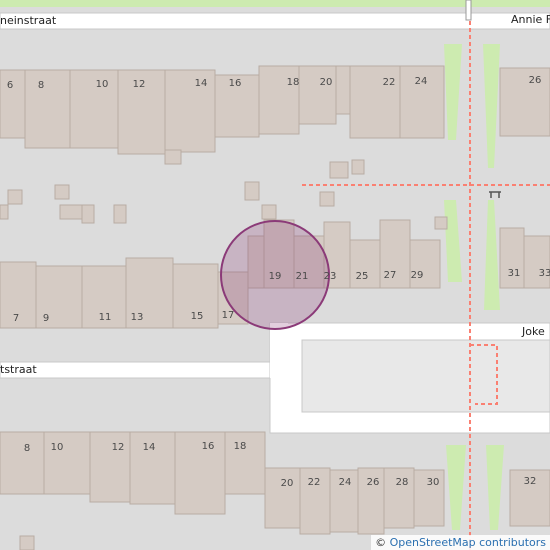 The height and width of the screenshot is (550, 550). Describe the element at coordinates (530, 481) in the screenshot. I see `house-number: 32` at that location.